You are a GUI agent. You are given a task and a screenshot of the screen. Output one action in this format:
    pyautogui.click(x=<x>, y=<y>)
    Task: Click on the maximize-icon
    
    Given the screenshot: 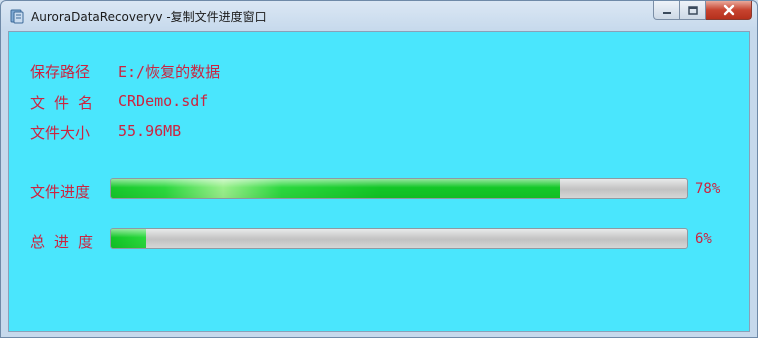 What is the action you would take?
    pyautogui.click(x=693, y=10)
    